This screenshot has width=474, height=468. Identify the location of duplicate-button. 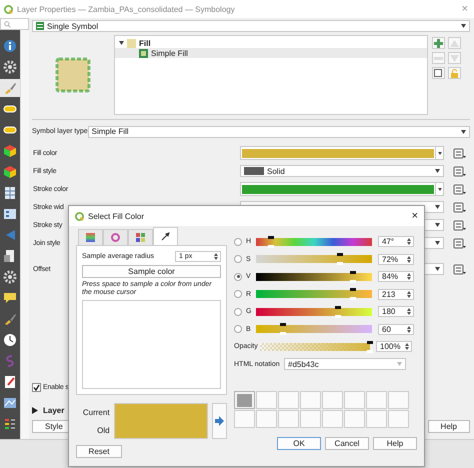
(438, 73).